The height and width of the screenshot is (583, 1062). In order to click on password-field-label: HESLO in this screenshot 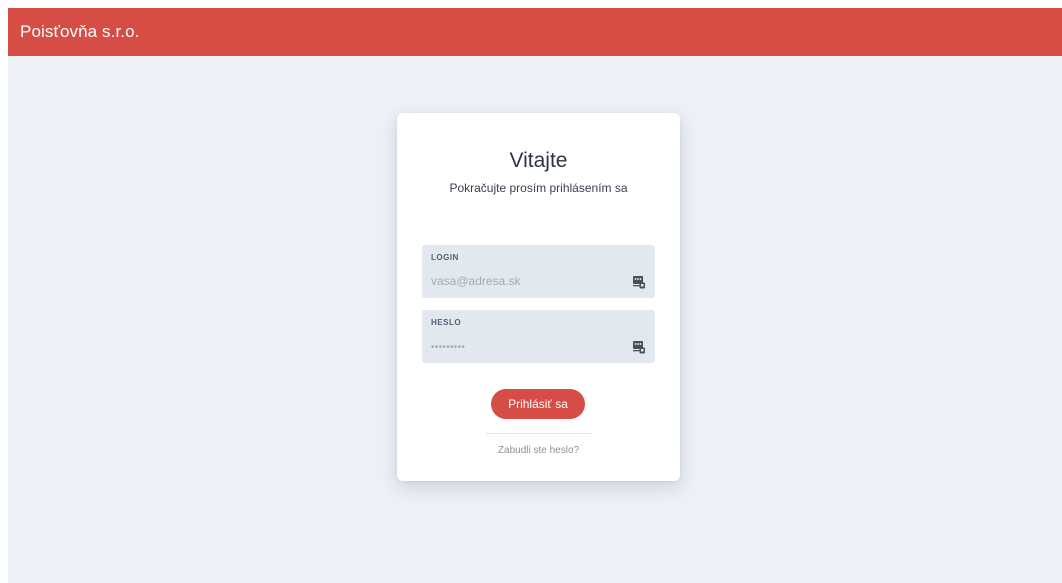, I will do `click(446, 322)`.